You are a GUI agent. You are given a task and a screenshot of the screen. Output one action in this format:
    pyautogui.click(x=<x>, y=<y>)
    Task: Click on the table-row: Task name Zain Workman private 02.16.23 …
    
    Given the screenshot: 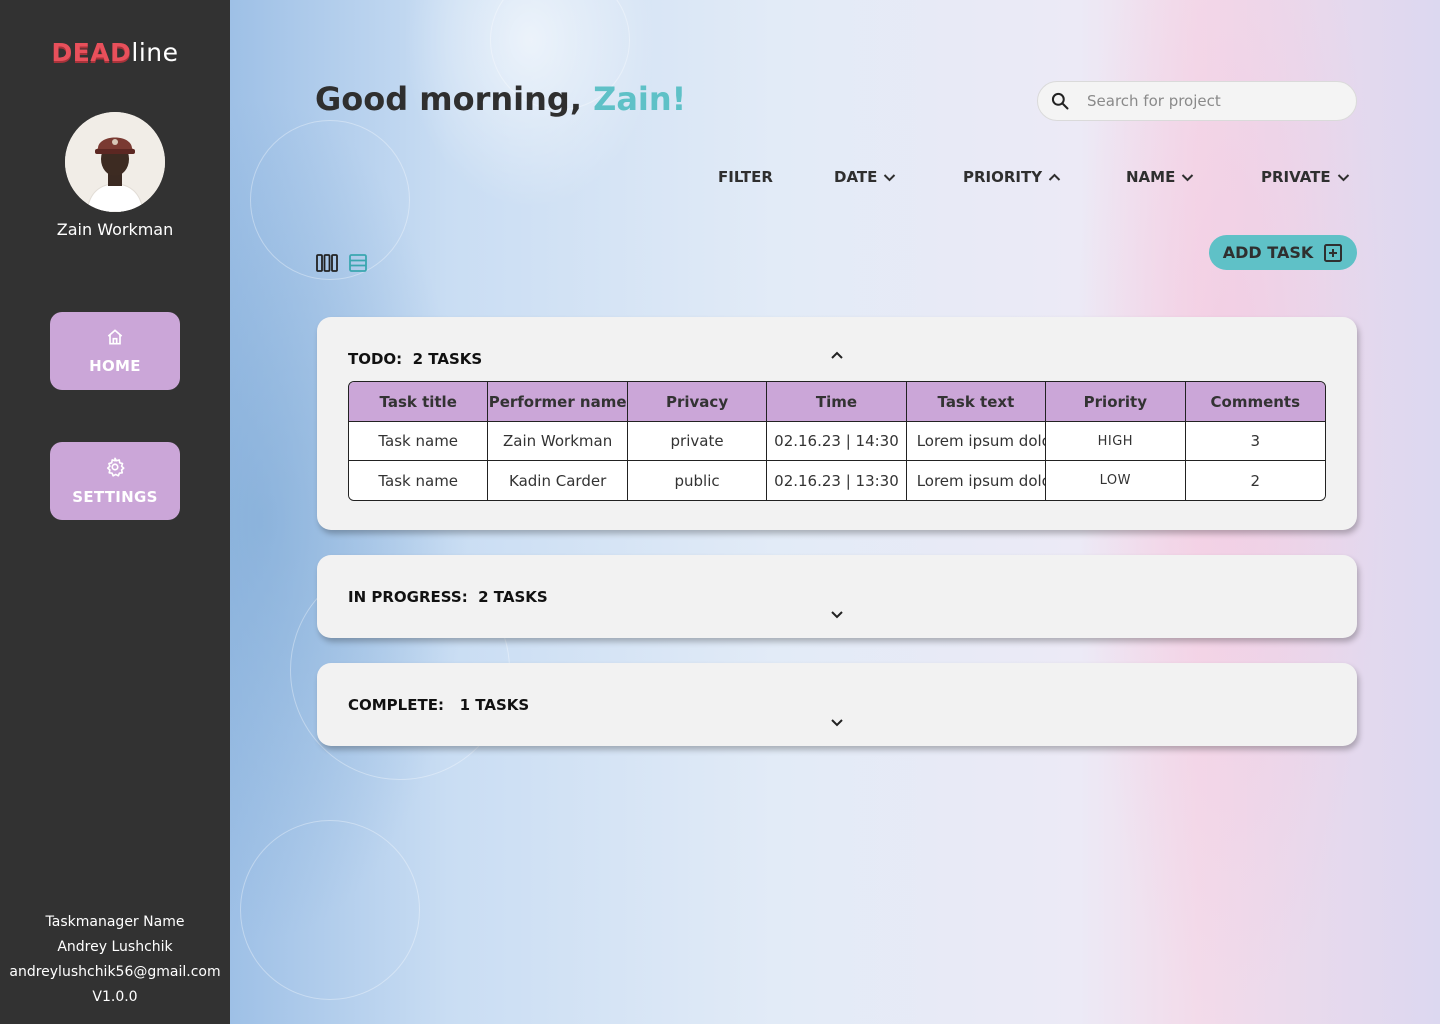 What is the action you would take?
    pyautogui.click(x=837, y=441)
    